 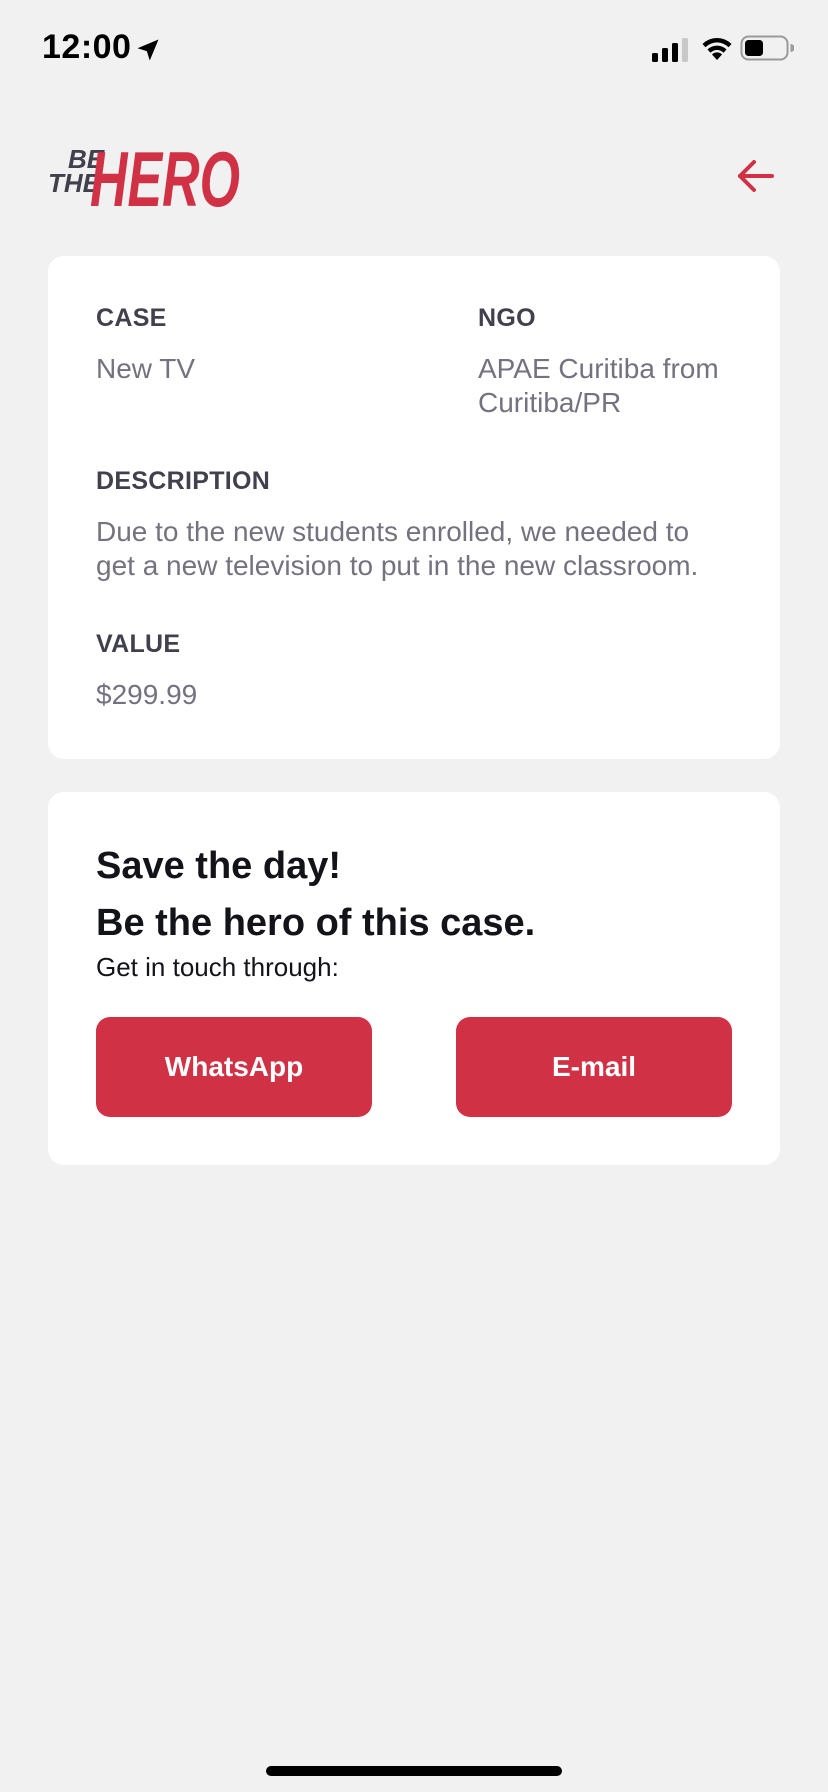 I want to click on email-button: E-mail, so click(x=594, y=1067).